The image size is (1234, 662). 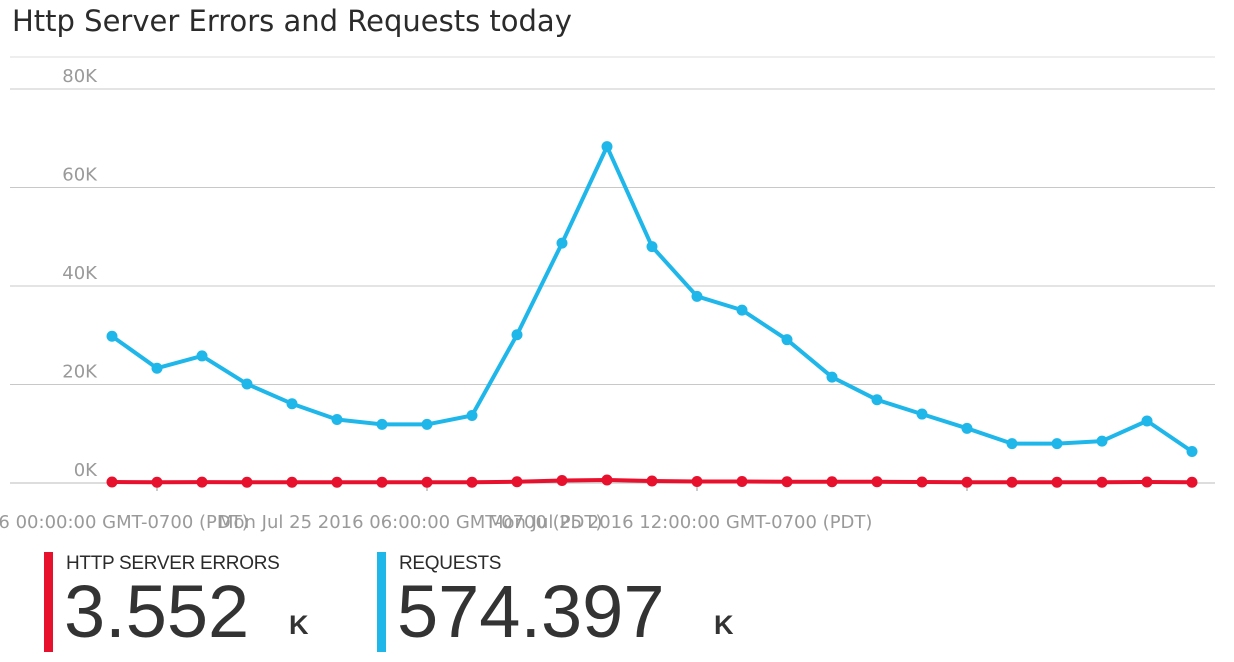 I want to click on y-tick-label: 40K, so click(x=80, y=273).